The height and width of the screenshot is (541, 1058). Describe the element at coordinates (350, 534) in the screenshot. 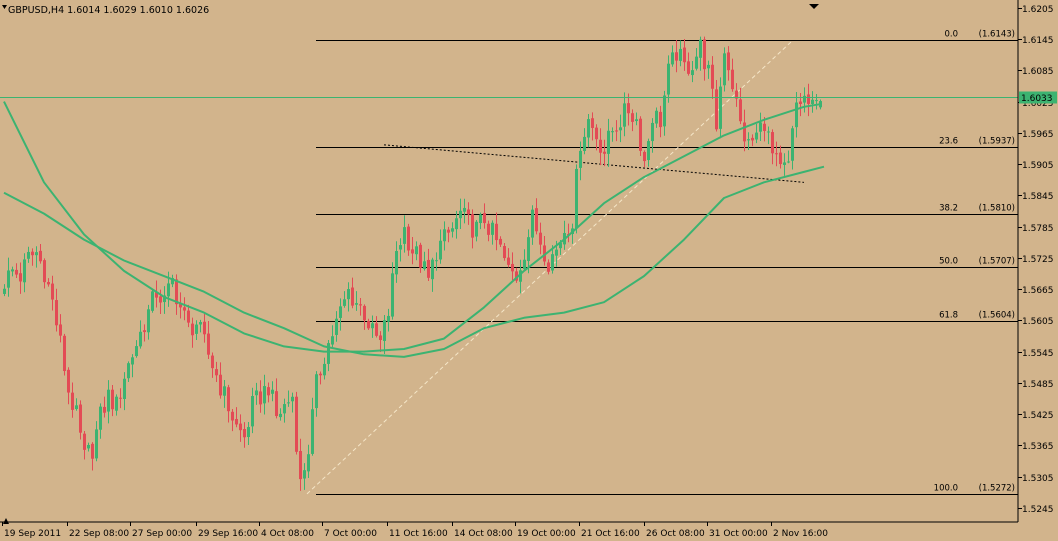

I see `x-tick-label: 7 Oct 00:00` at that location.